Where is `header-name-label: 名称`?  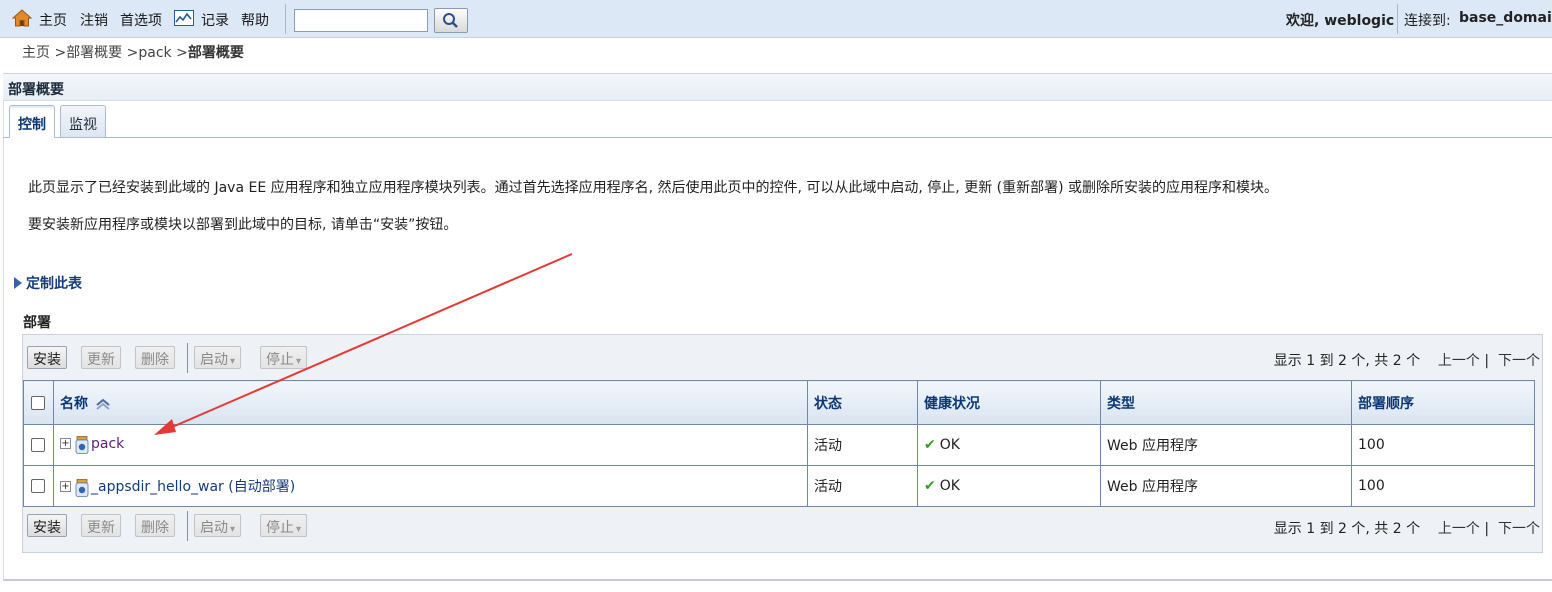
header-name-label: 名称 is located at coordinates (74, 403).